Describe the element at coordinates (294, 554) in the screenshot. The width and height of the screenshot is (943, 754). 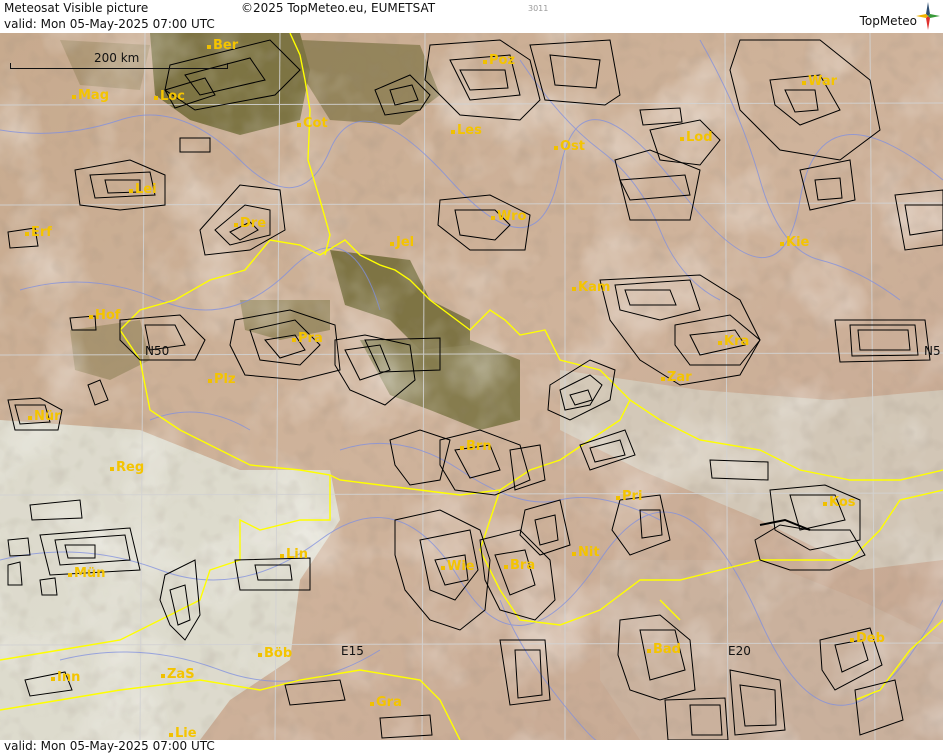
I see `city-label: Lin` at that location.